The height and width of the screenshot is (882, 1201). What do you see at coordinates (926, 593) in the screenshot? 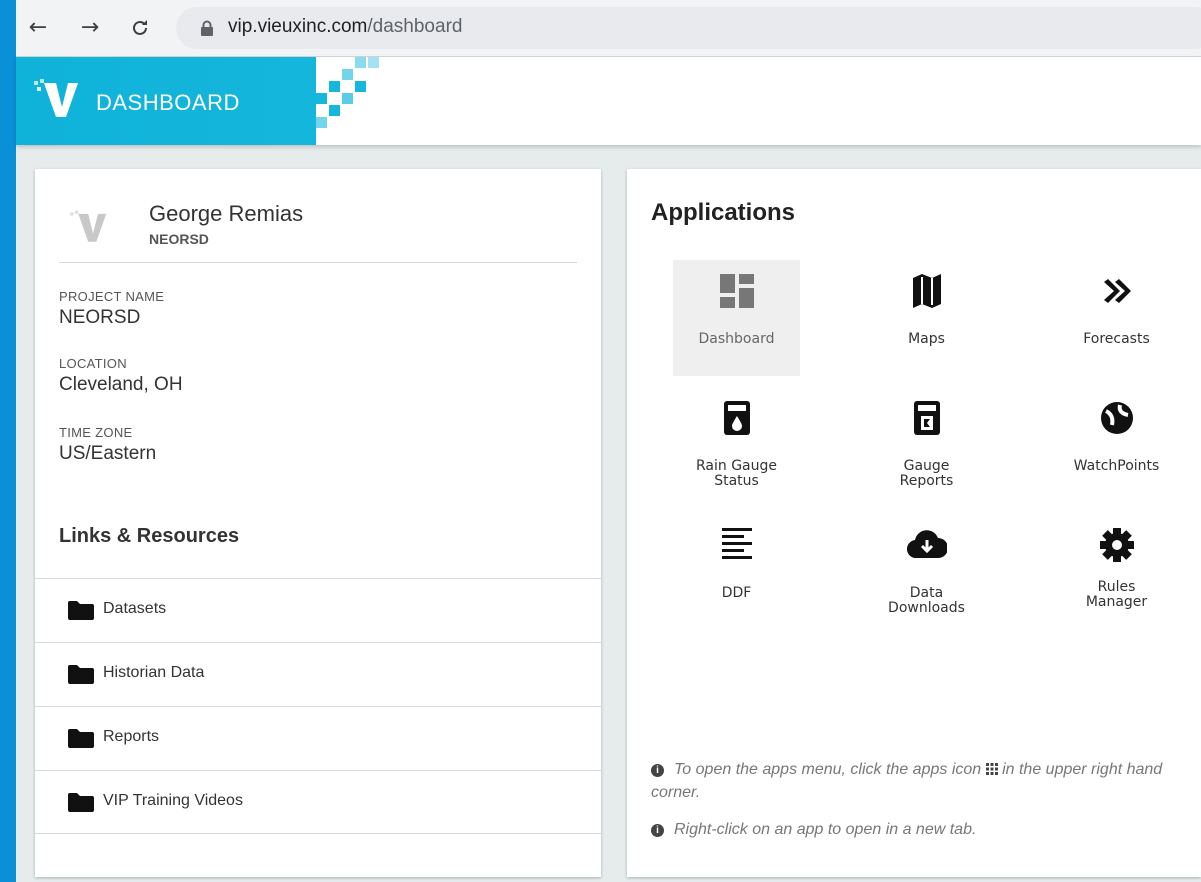
I see `app-label-line: Data` at bounding box center [926, 593].